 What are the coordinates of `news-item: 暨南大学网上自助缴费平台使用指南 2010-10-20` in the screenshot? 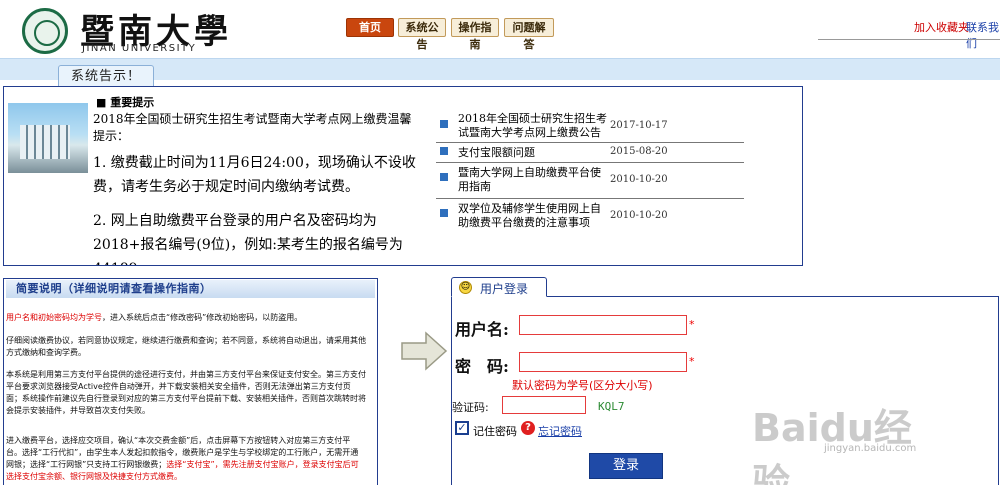 It's located at (590, 181).